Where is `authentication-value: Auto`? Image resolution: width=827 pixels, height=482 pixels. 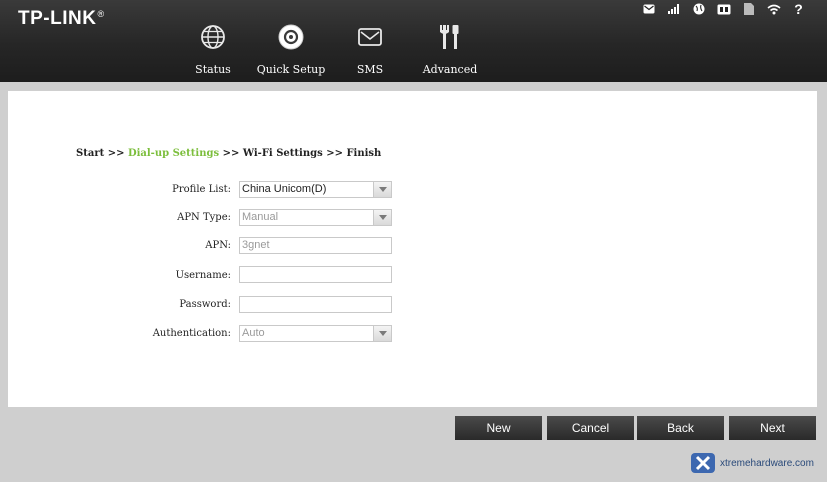 authentication-value: Auto is located at coordinates (253, 333).